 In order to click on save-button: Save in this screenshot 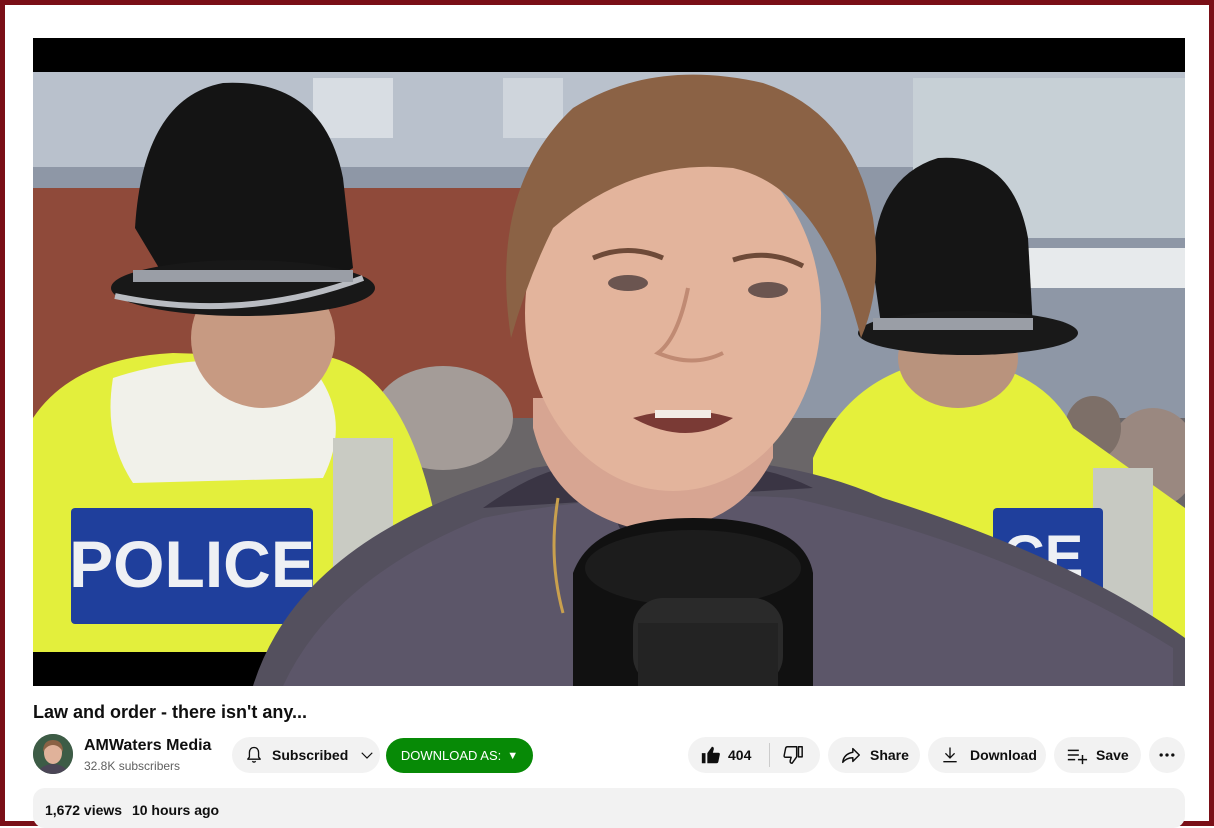, I will do `click(1097, 755)`.